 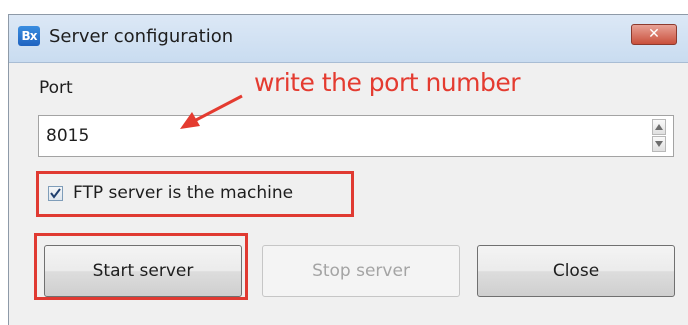 I want to click on window-title: Server configuration, so click(x=141, y=36).